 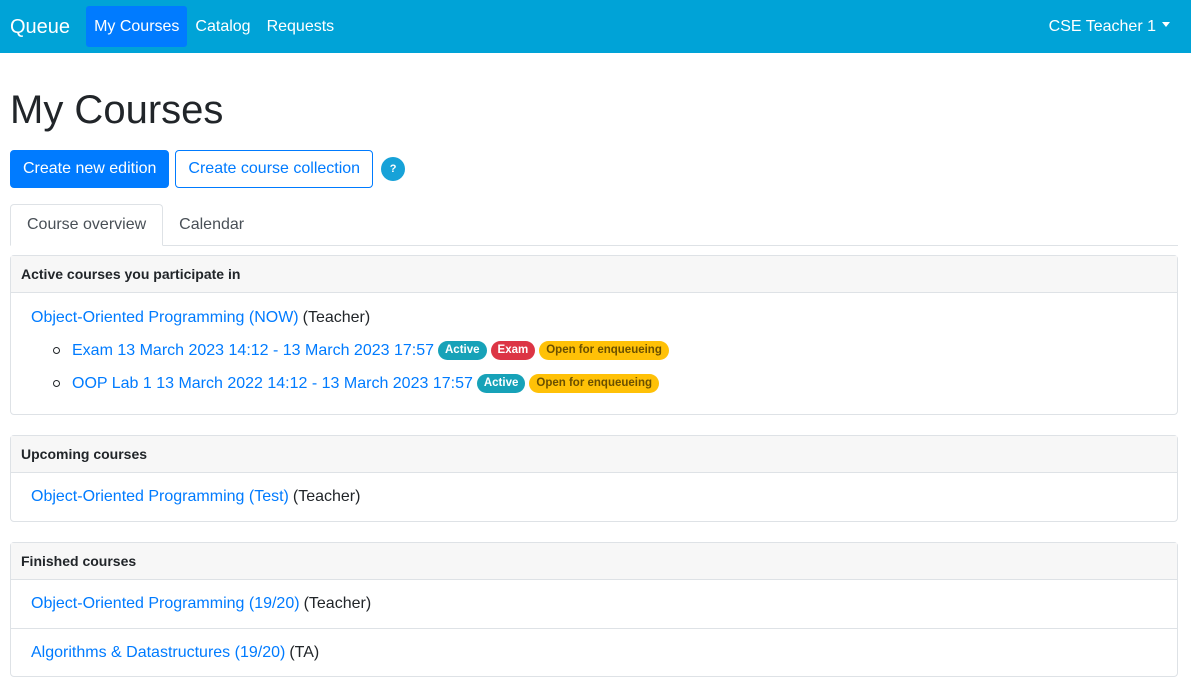 What do you see at coordinates (304, 652) in the screenshot?
I see `course-role: (TA)` at bounding box center [304, 652].